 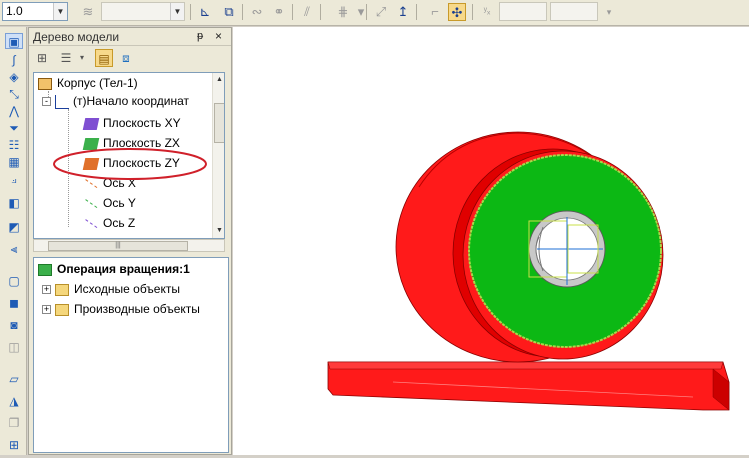 What do you see at coordinates (14, 423) in the screenshot?
I see `copy-icon: ❐` at bounding box center [14, 423].